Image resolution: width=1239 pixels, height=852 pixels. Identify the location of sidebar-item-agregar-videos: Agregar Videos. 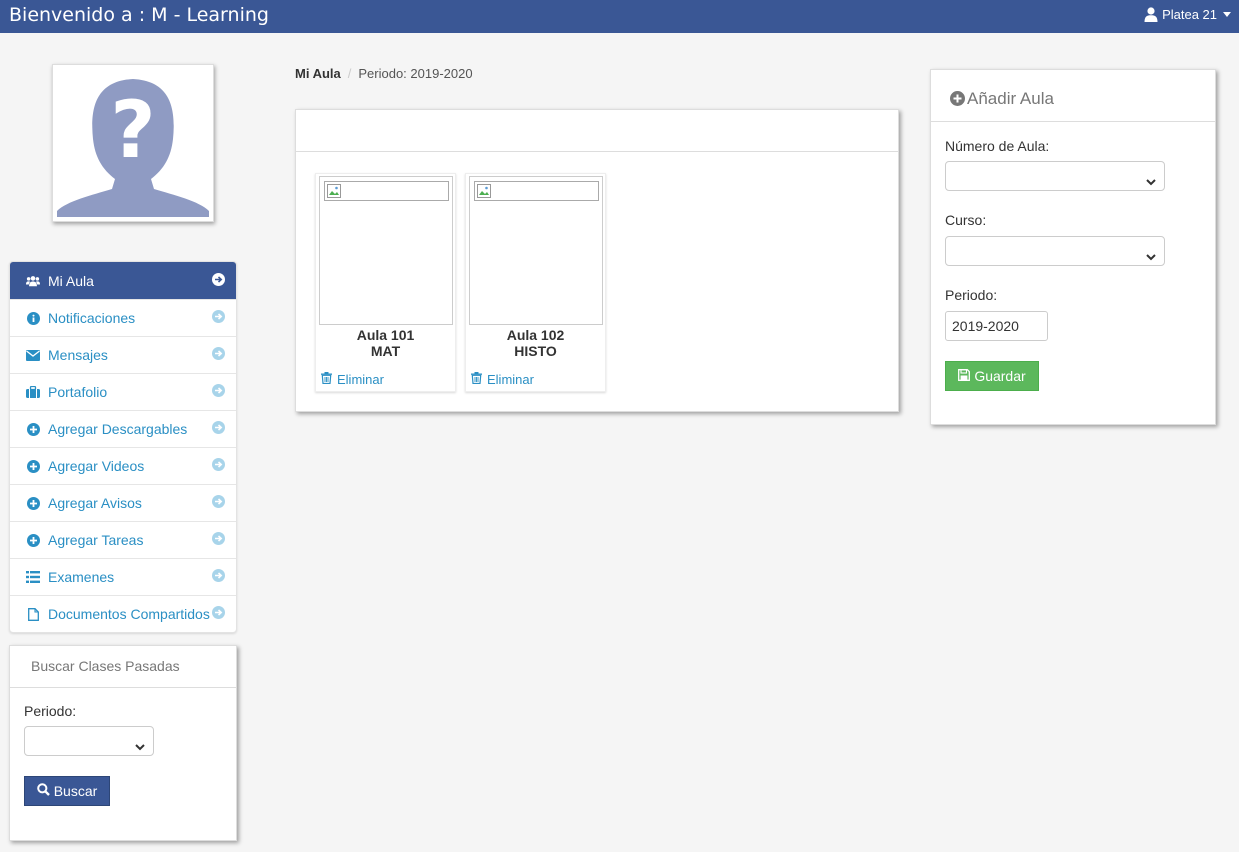
(123, 465).